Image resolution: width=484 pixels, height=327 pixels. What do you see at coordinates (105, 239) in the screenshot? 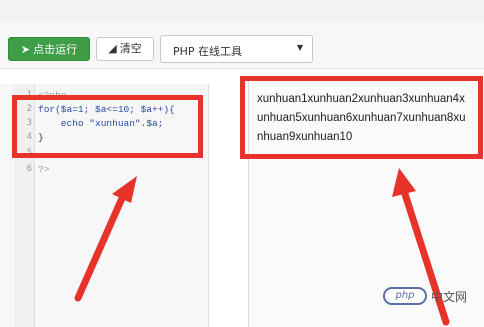
I see `code-arrow` at bounding box center [105, 239].